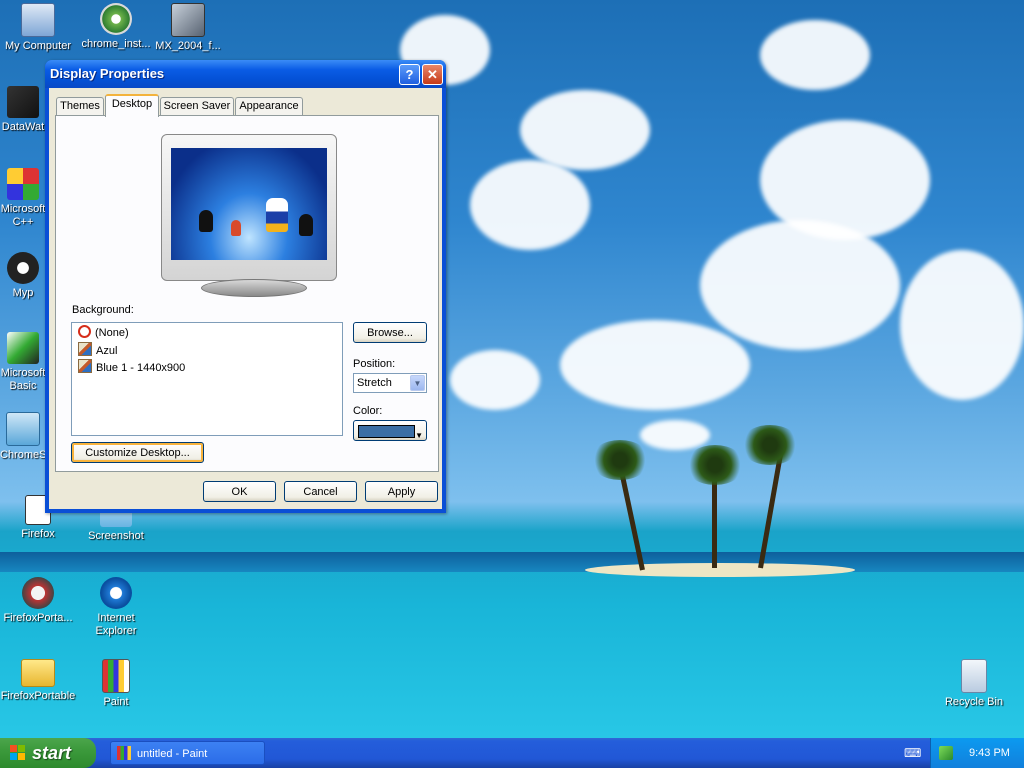  What do you see at coordinates (80, 106) in the screenshot?
I see `tab-themes: Themes` at bounding box center [80, 106].